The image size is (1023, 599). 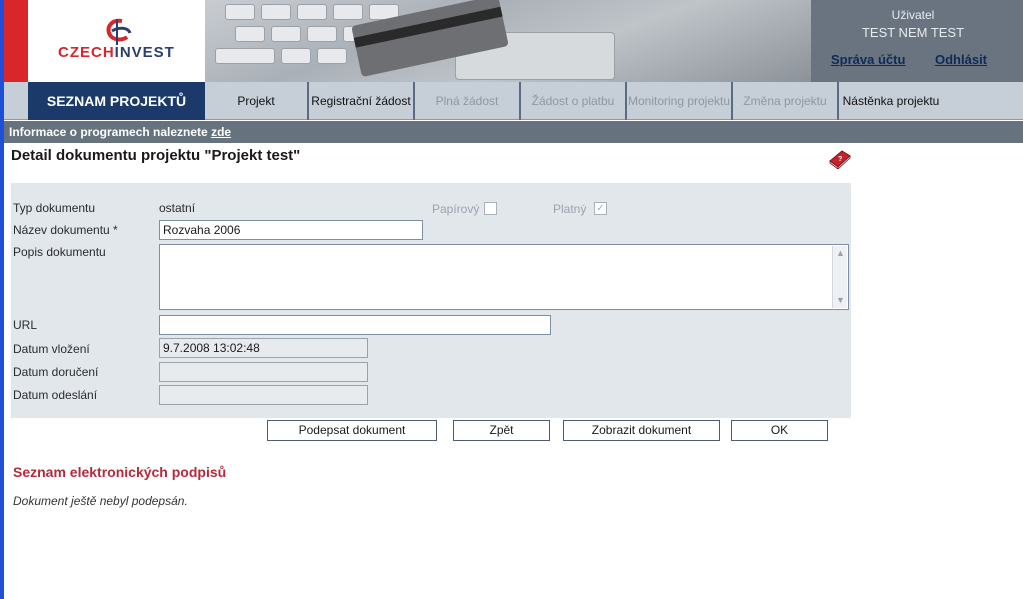 What do you see at coordinates (501, 430) in the screenshot?
I see `back-button: Zpět` at bounding box center [501, 430].